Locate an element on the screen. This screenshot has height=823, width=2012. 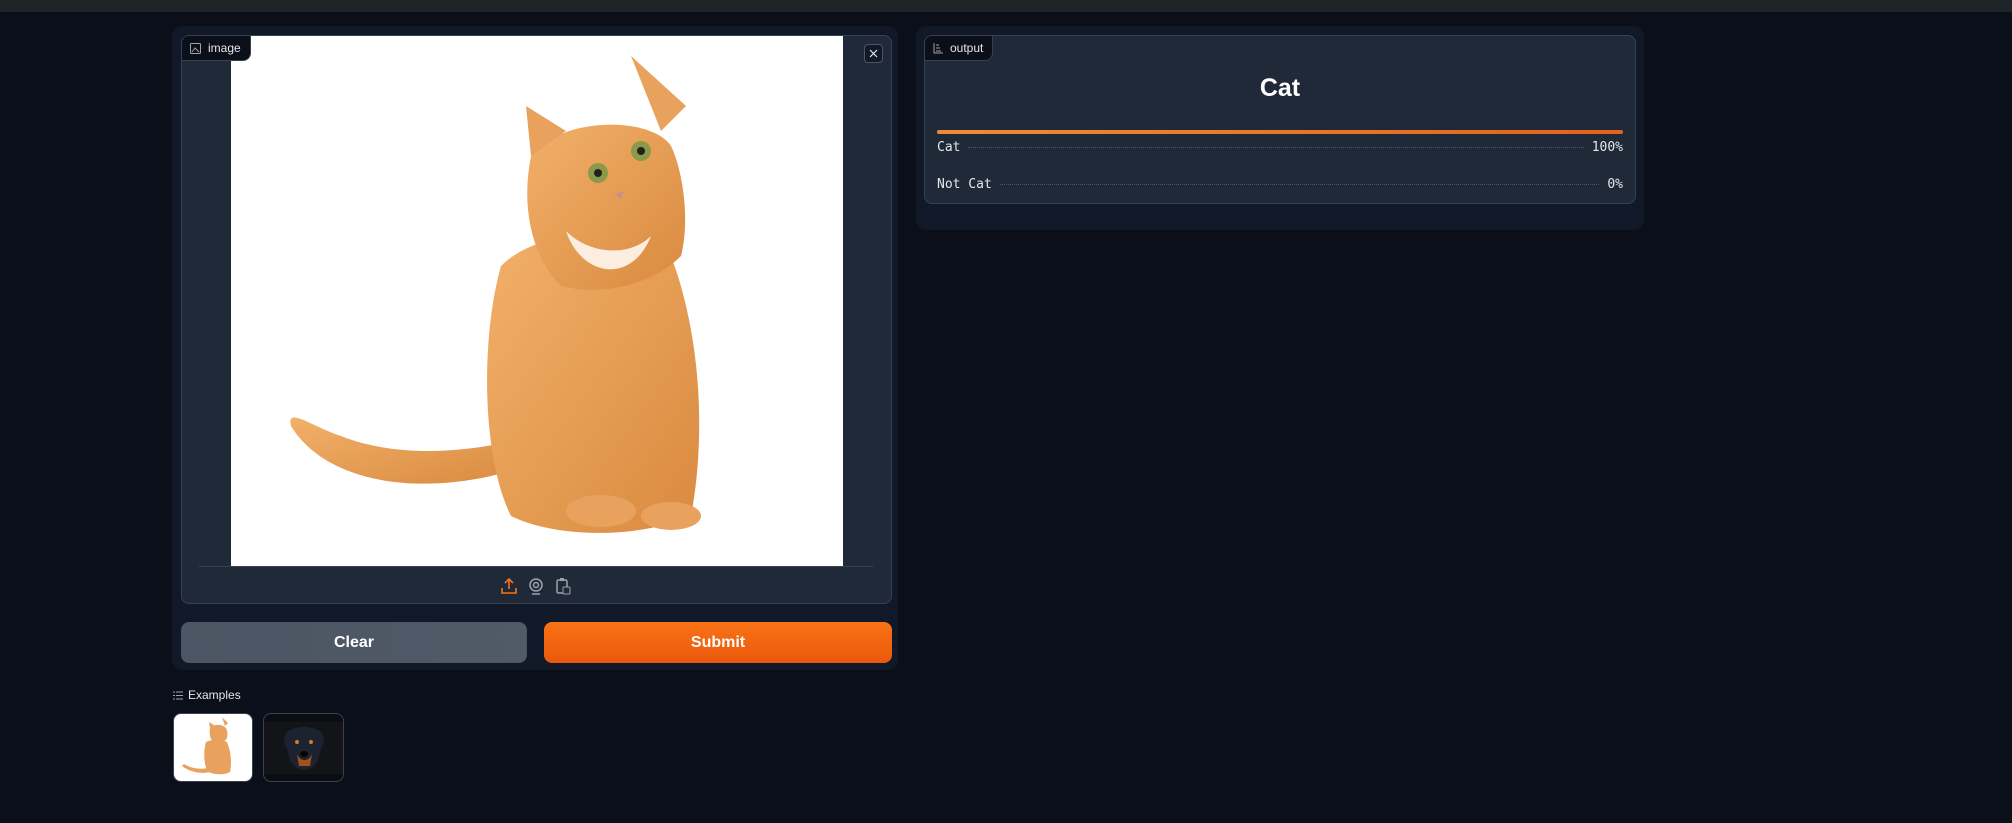
examples-header: Examples is located at coordinates (207, 695).